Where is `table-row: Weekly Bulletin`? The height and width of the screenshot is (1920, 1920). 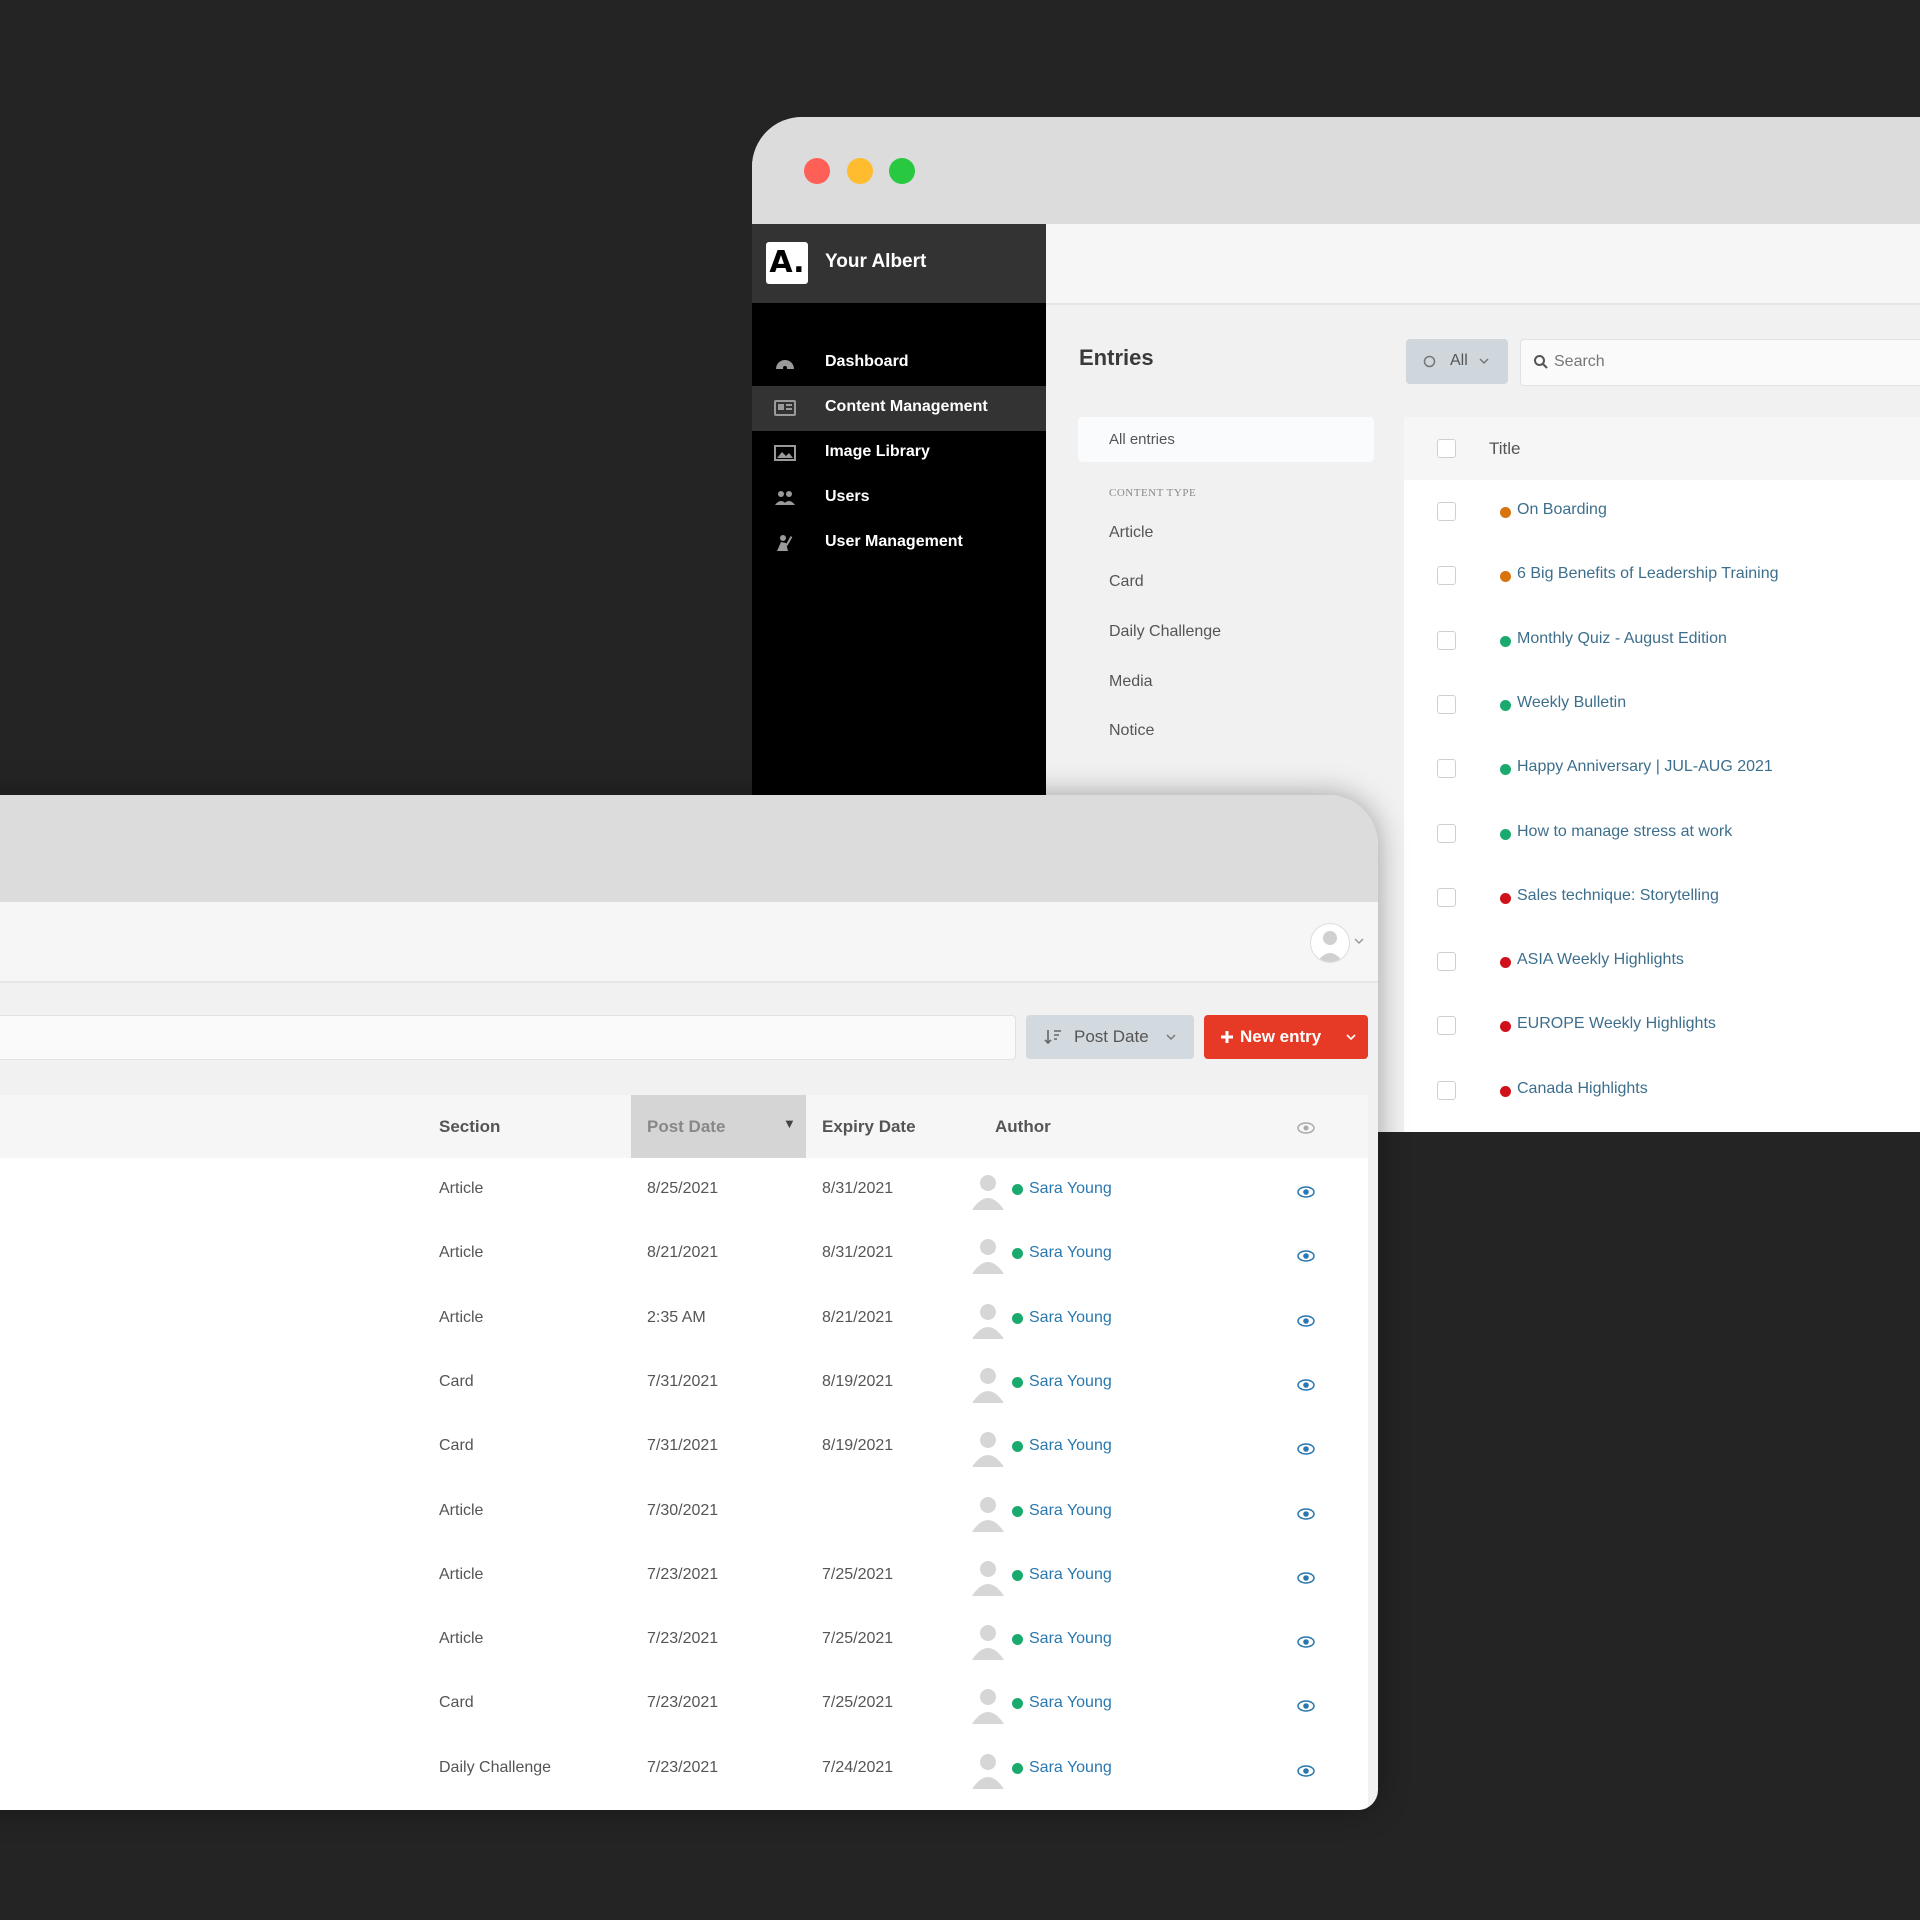 table-row: Weekly Bulletin is located at coordinates (1662, 705).